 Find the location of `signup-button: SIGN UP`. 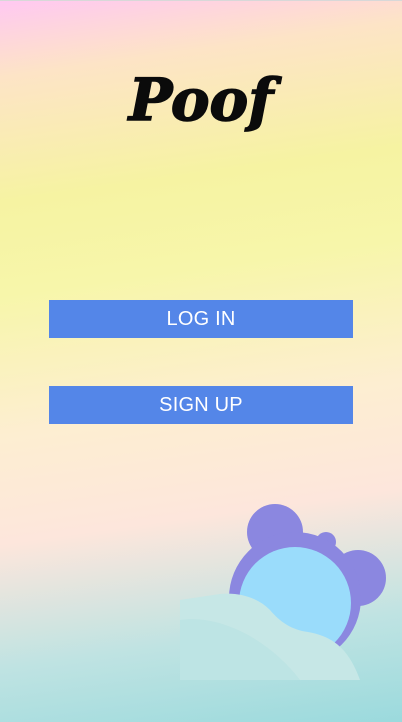

signup-button: SIGN UP is located at coordinates (201, 405).